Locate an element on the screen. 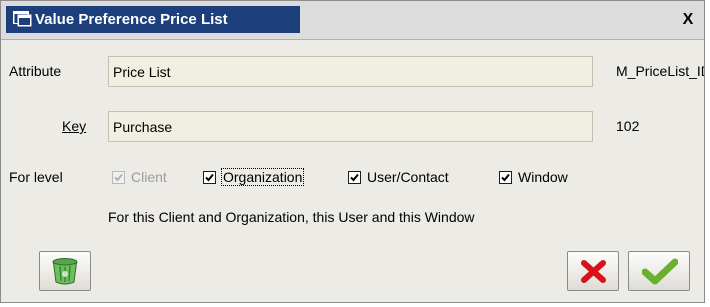 Image resolution: width=710 pixels, height=307 pixels. recycle-bin-icon is located at coordinates (65, 273).